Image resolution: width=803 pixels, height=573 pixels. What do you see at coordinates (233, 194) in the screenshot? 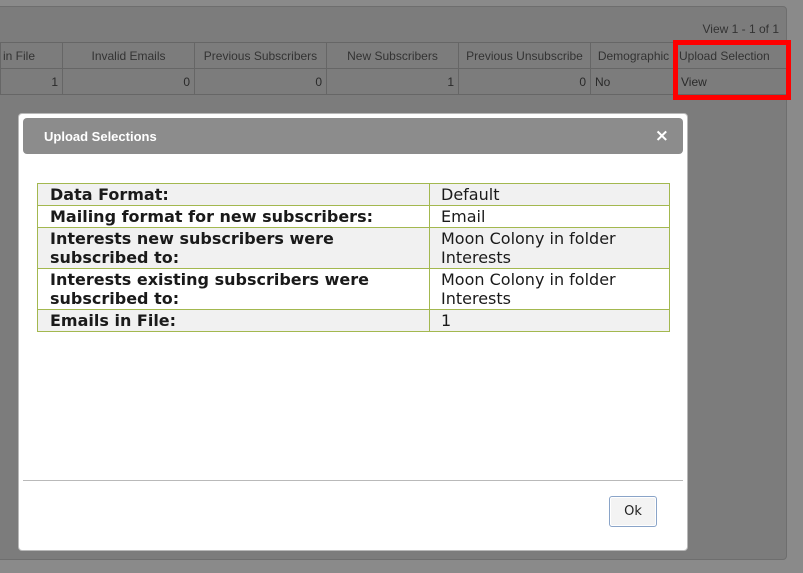
I see `detail-label: Data Format:` at bounding box center [233, 194].